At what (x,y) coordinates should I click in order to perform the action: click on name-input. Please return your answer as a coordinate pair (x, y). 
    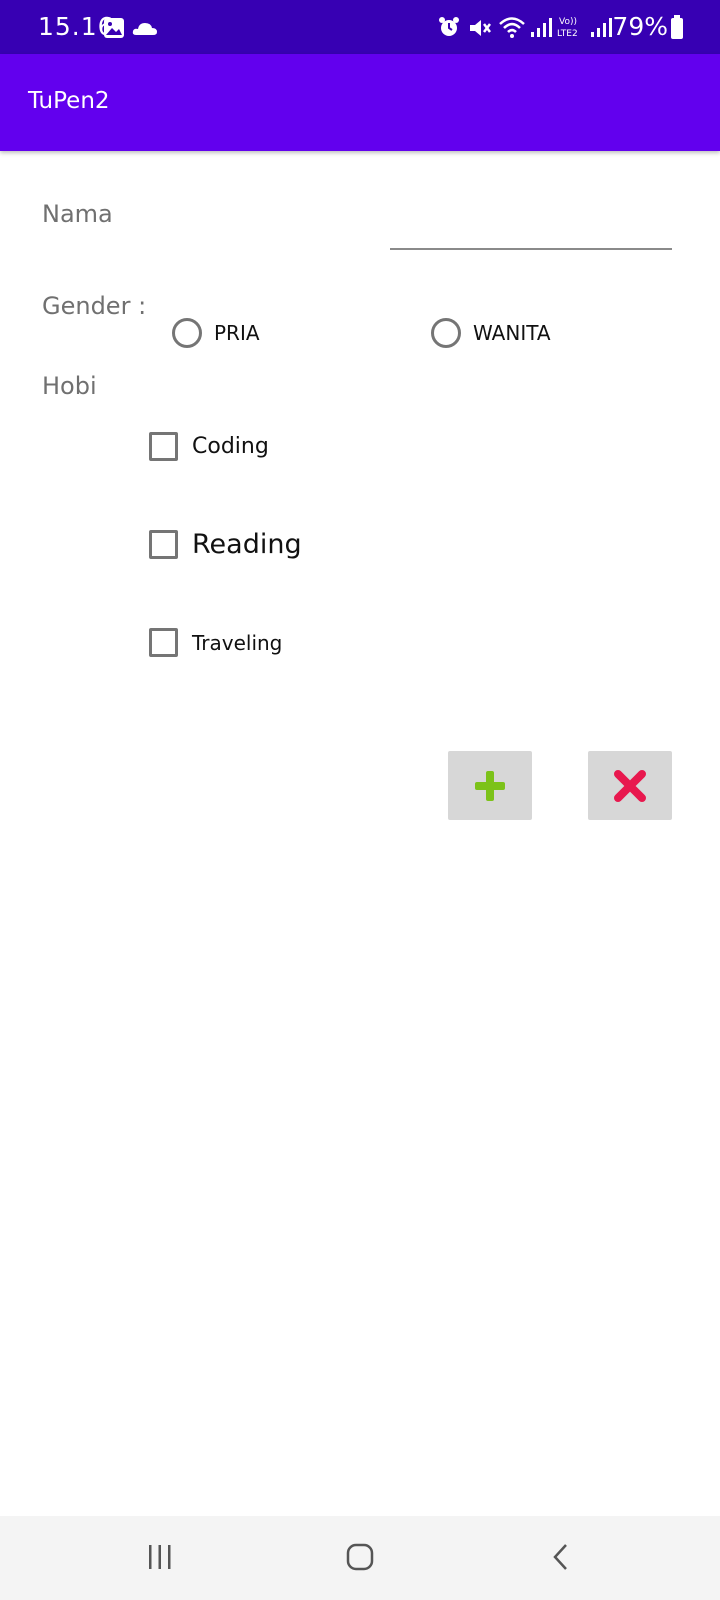
    Looking at the image, I should click on (531, 230).